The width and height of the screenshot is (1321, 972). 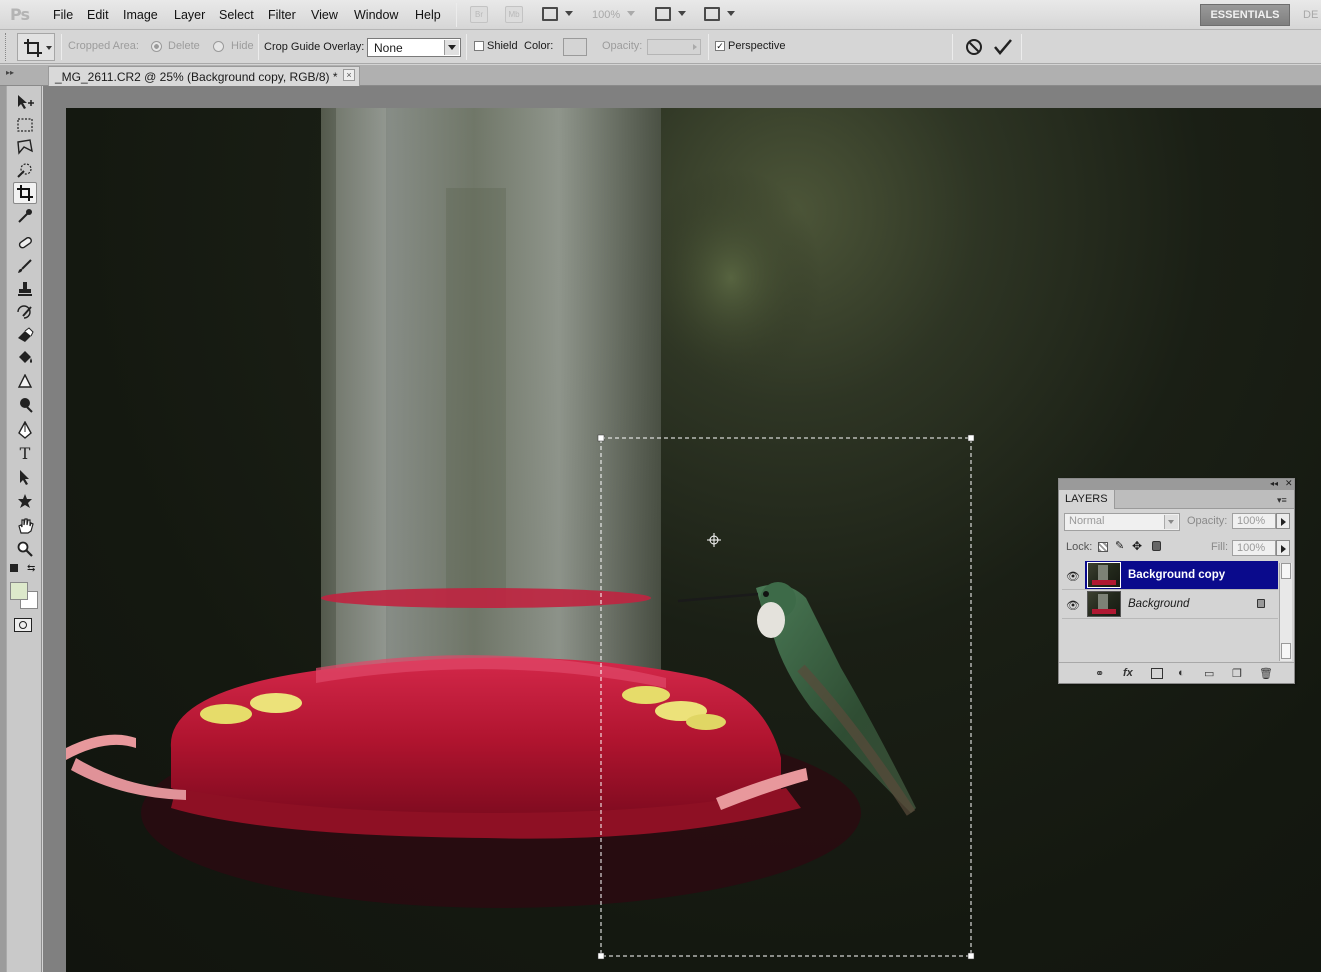 What do you see at coordinates (1099, 673) in the screenshot?
I see `link-layers-icon: ⚭` at bounding box center [1099, 673].